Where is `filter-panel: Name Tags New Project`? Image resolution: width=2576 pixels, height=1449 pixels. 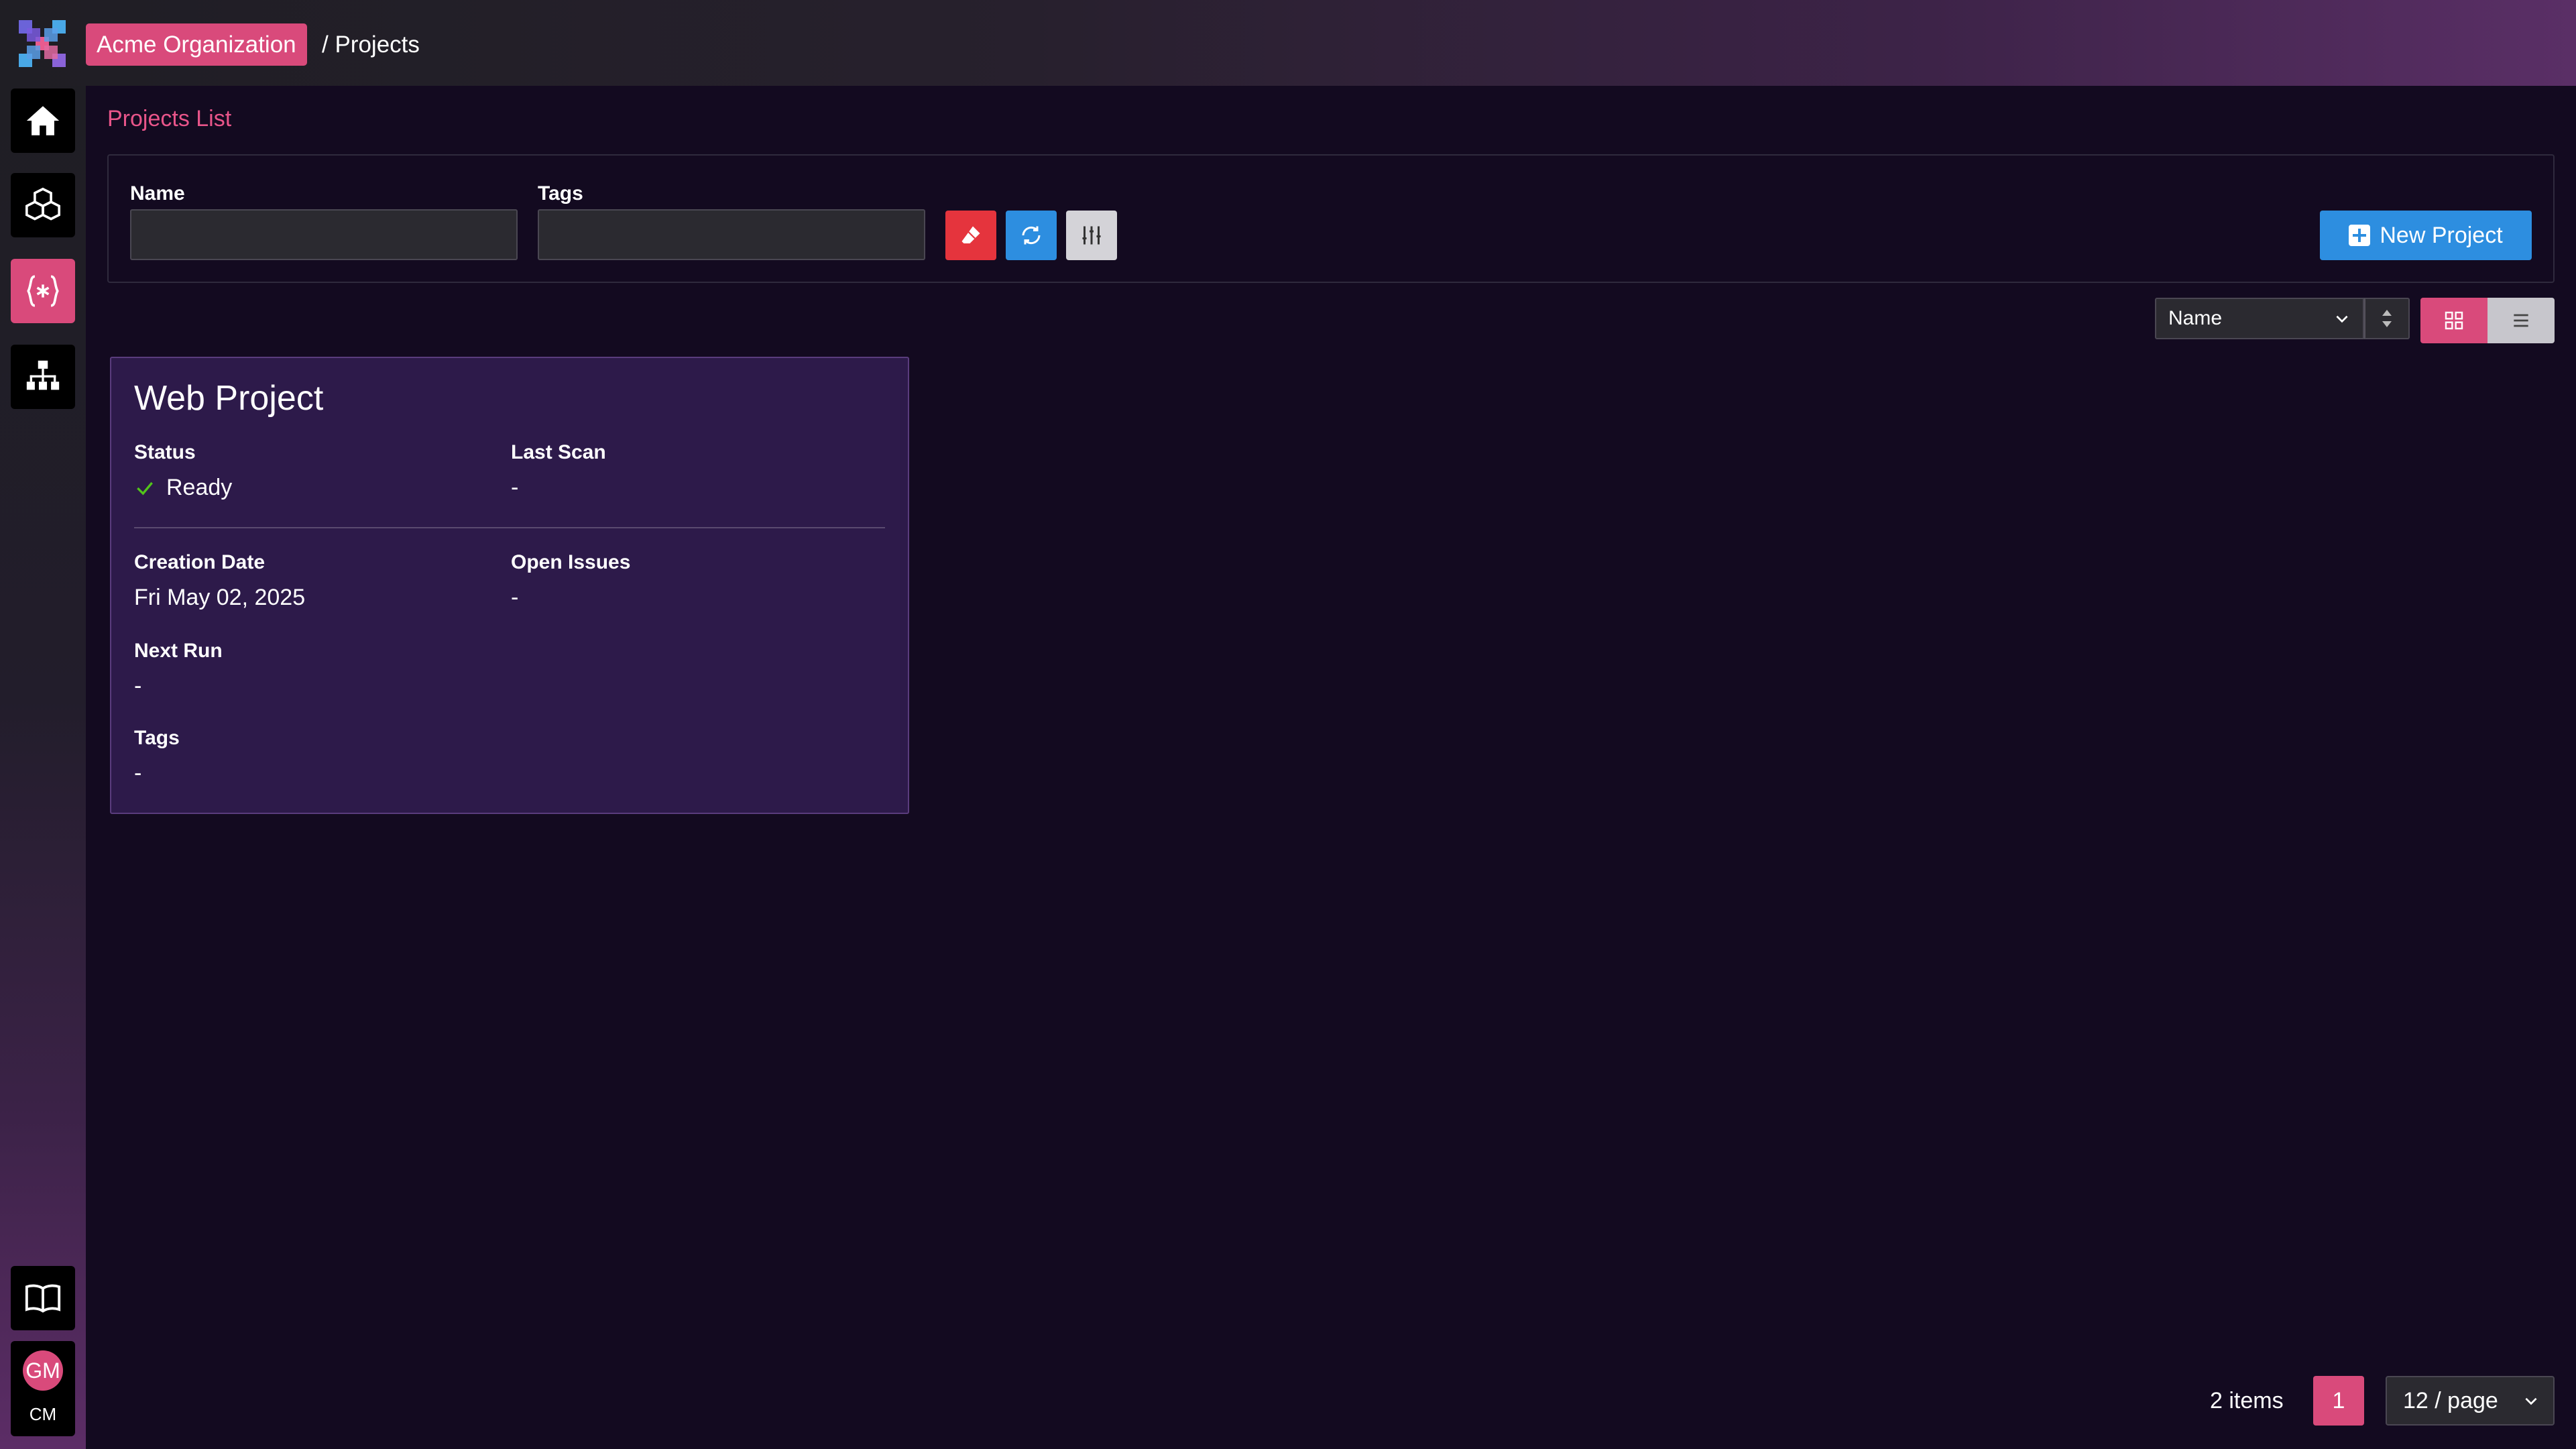
filter-panel: Name Tags New Project is located at coordinates (1331, 219).